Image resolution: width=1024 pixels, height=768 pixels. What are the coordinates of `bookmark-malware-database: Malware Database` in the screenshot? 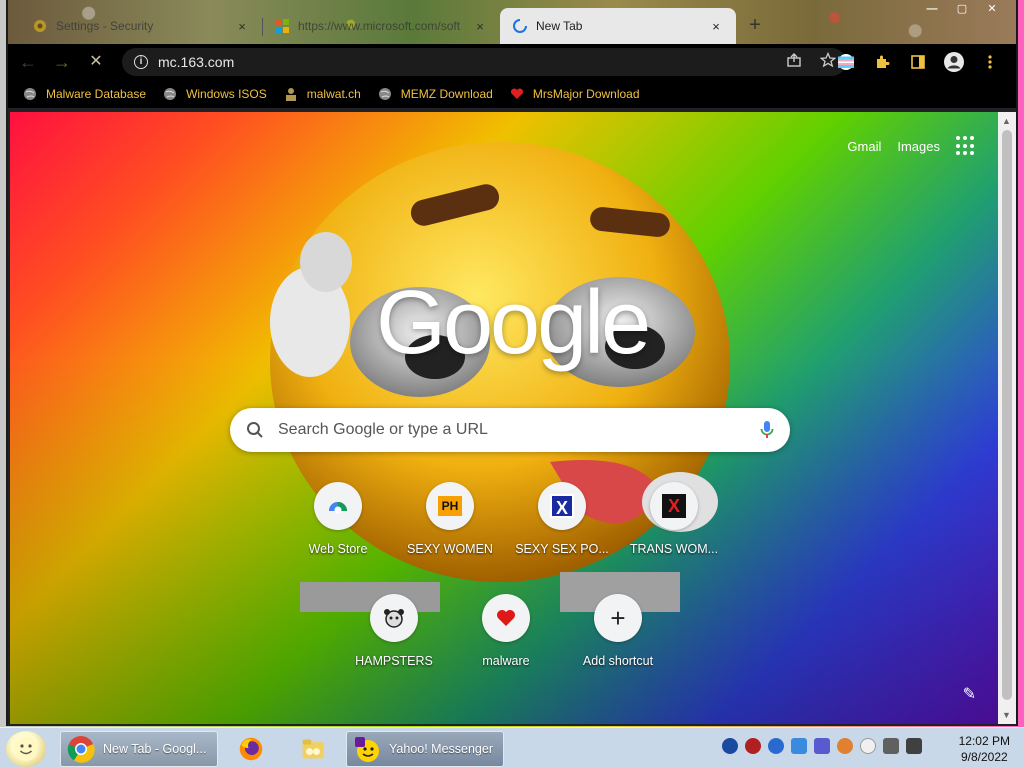 It's located at (84, 94).